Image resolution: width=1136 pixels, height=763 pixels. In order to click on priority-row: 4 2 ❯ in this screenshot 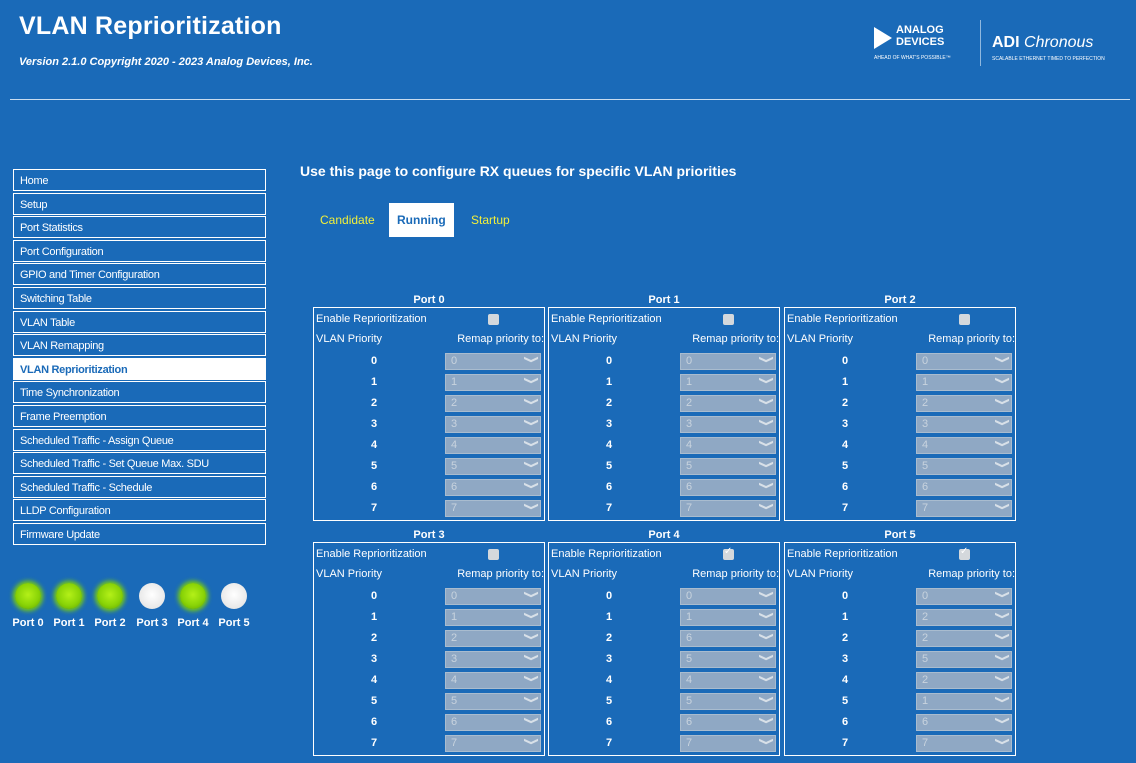, I will do `click(900, 681)`.